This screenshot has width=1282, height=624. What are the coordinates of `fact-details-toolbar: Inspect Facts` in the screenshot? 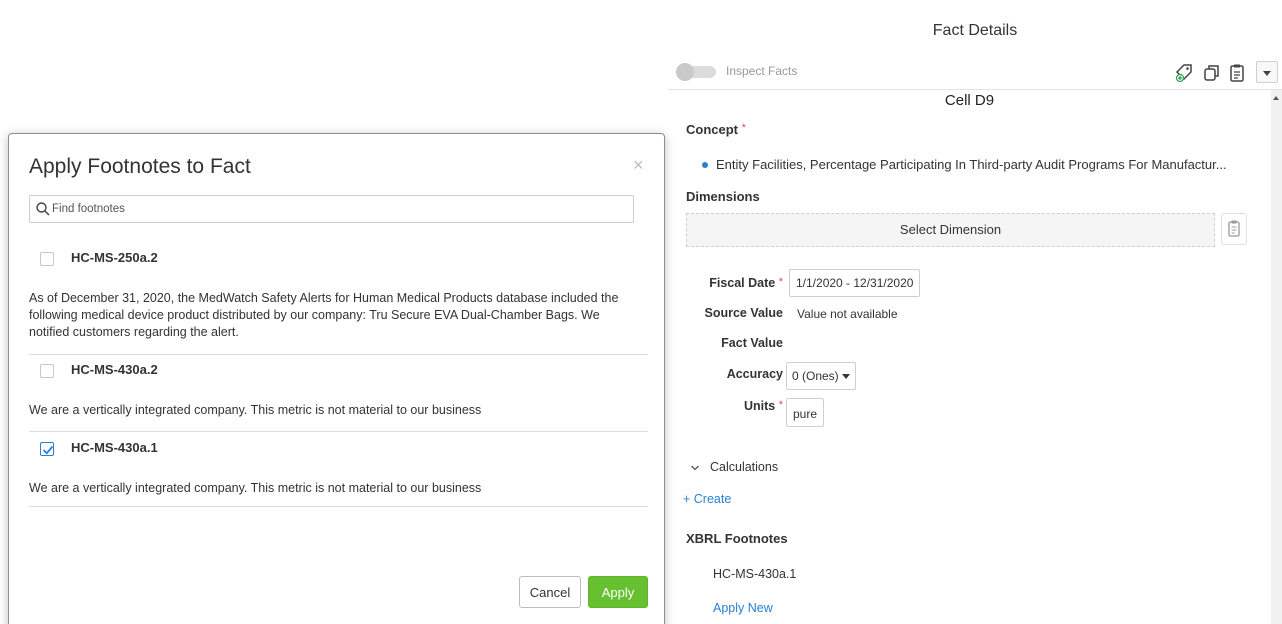 It's located at (975, 73).